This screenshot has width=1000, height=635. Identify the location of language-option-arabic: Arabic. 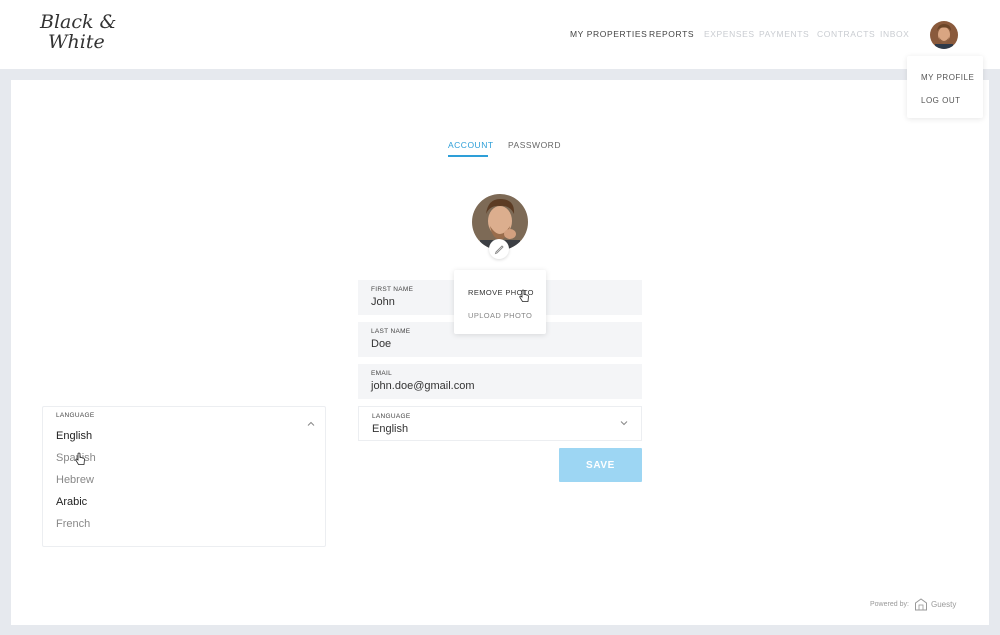
(71, 502).